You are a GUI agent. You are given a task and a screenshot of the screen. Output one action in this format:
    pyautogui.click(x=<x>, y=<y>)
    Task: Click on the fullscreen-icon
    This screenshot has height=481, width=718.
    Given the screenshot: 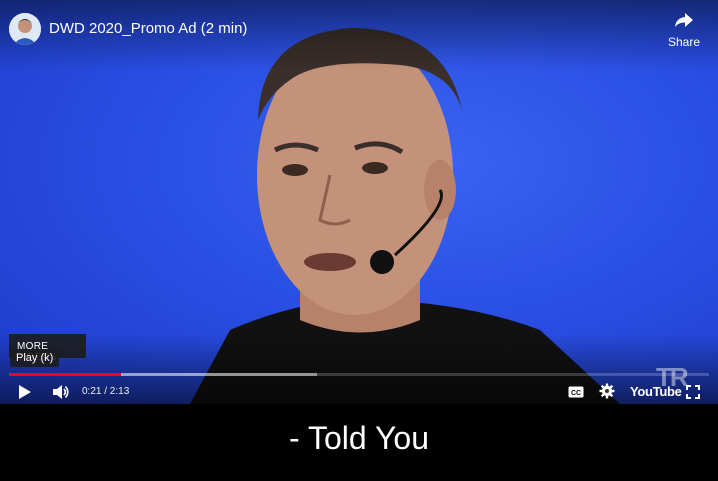 What is the action you would take?
    pyautogui.click(x=693, y=392)
    